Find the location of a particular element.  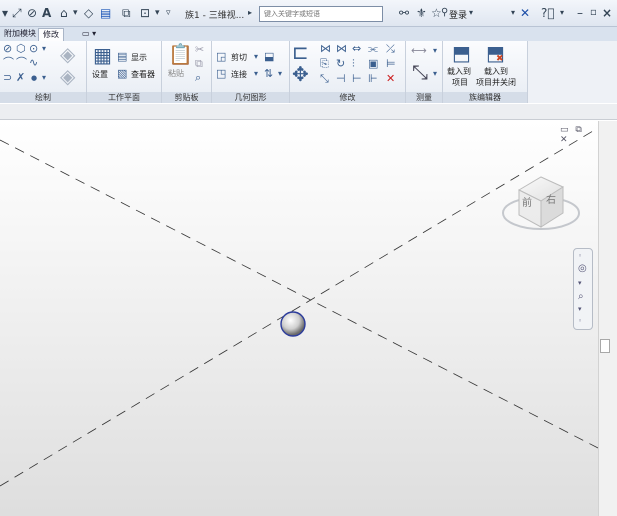

join-geometry-icon: ◳ is located at coordinates (221, 74).